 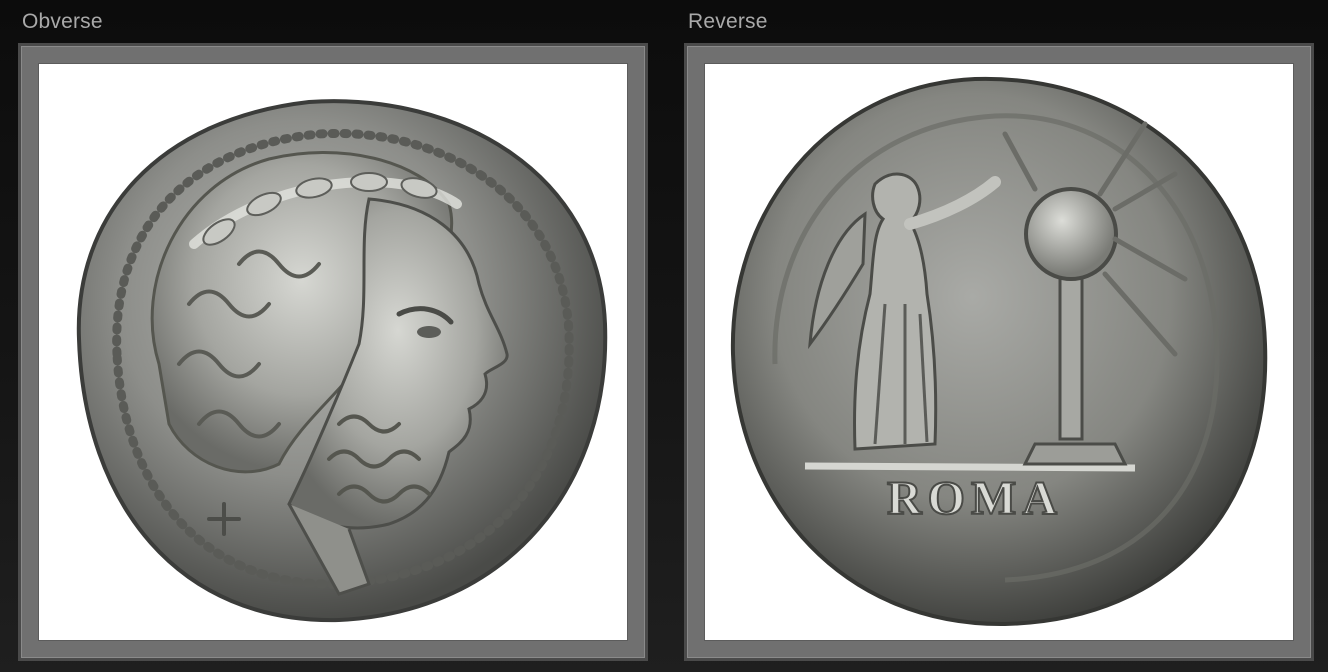 What do you see at coordinates (1071, 234) in the screenshot?
I see `trophy-shield` at bounding box center [1071, 234].